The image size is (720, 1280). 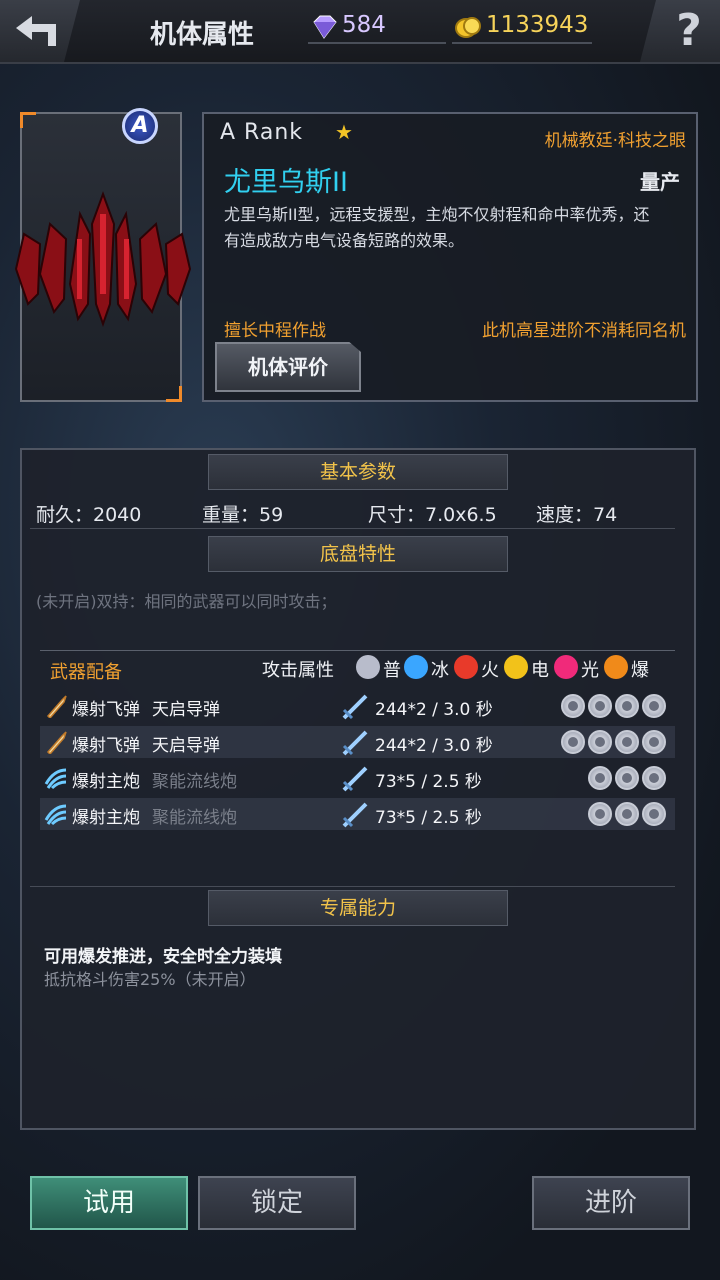 What do you see at coordinates (325, 27) in the screenshot?
I see `diamond-icon` at bounding box center [325, 27].